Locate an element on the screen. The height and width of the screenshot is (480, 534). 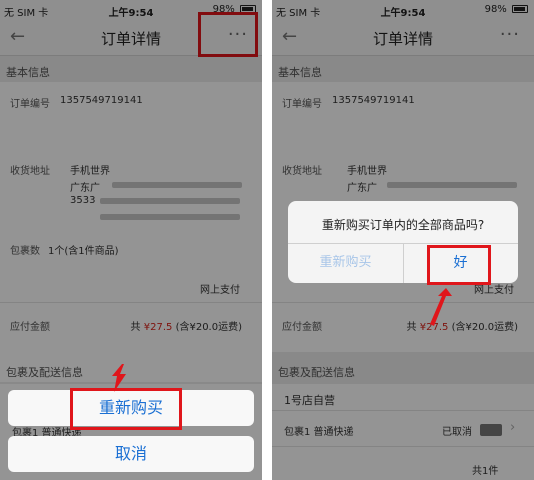
highlight-box-rebuy is located at coordinates (126, 409).